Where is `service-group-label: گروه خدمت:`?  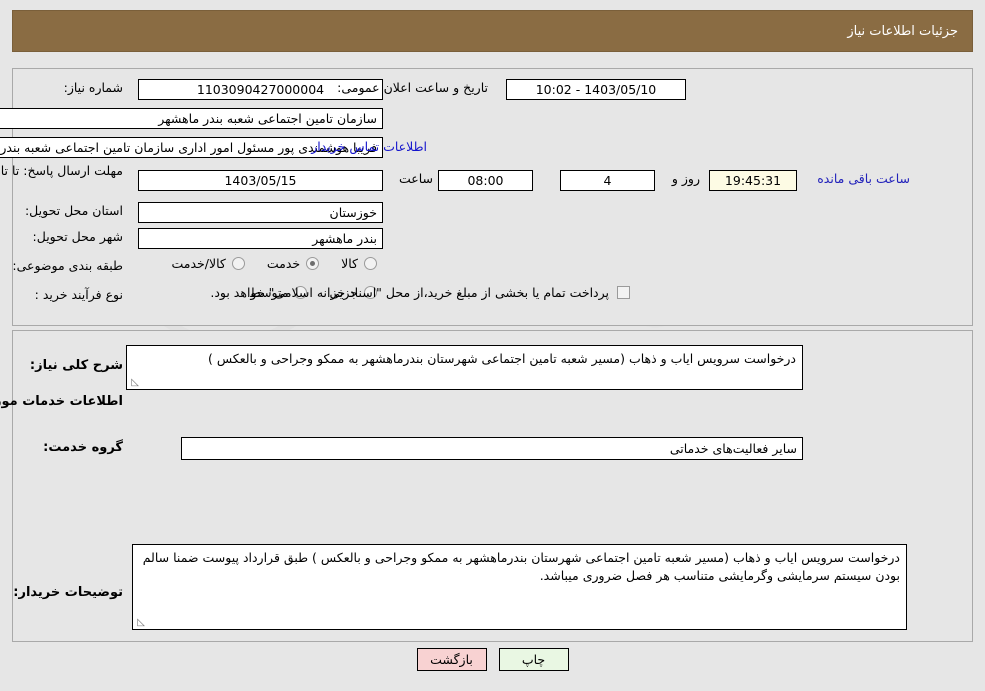 service-group-label: گروه خدمت: is located at coordinates (83, 447).